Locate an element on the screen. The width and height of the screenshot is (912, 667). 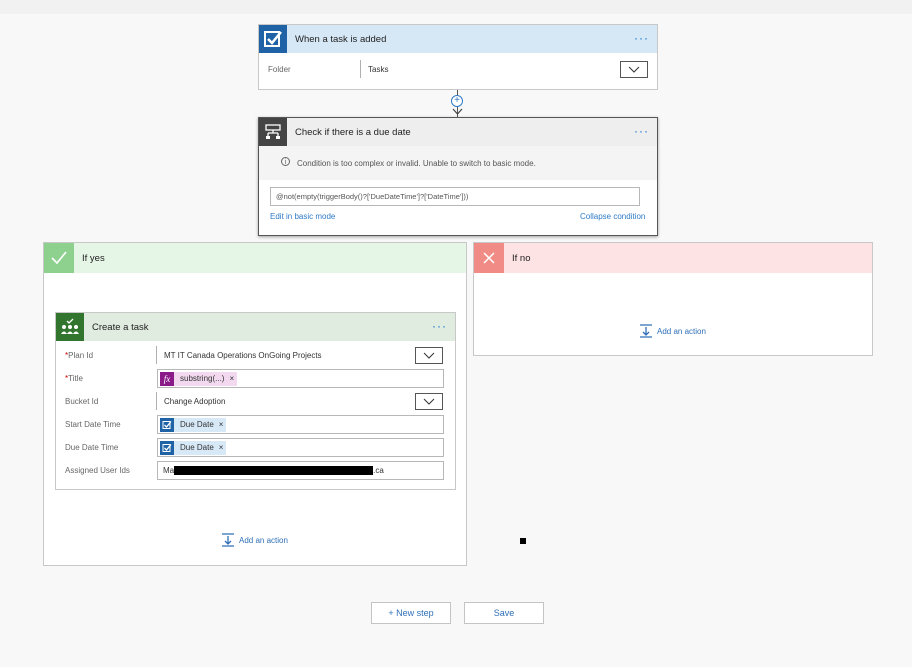
trigger-title: When a task is added is located at coordinates (341, 39).